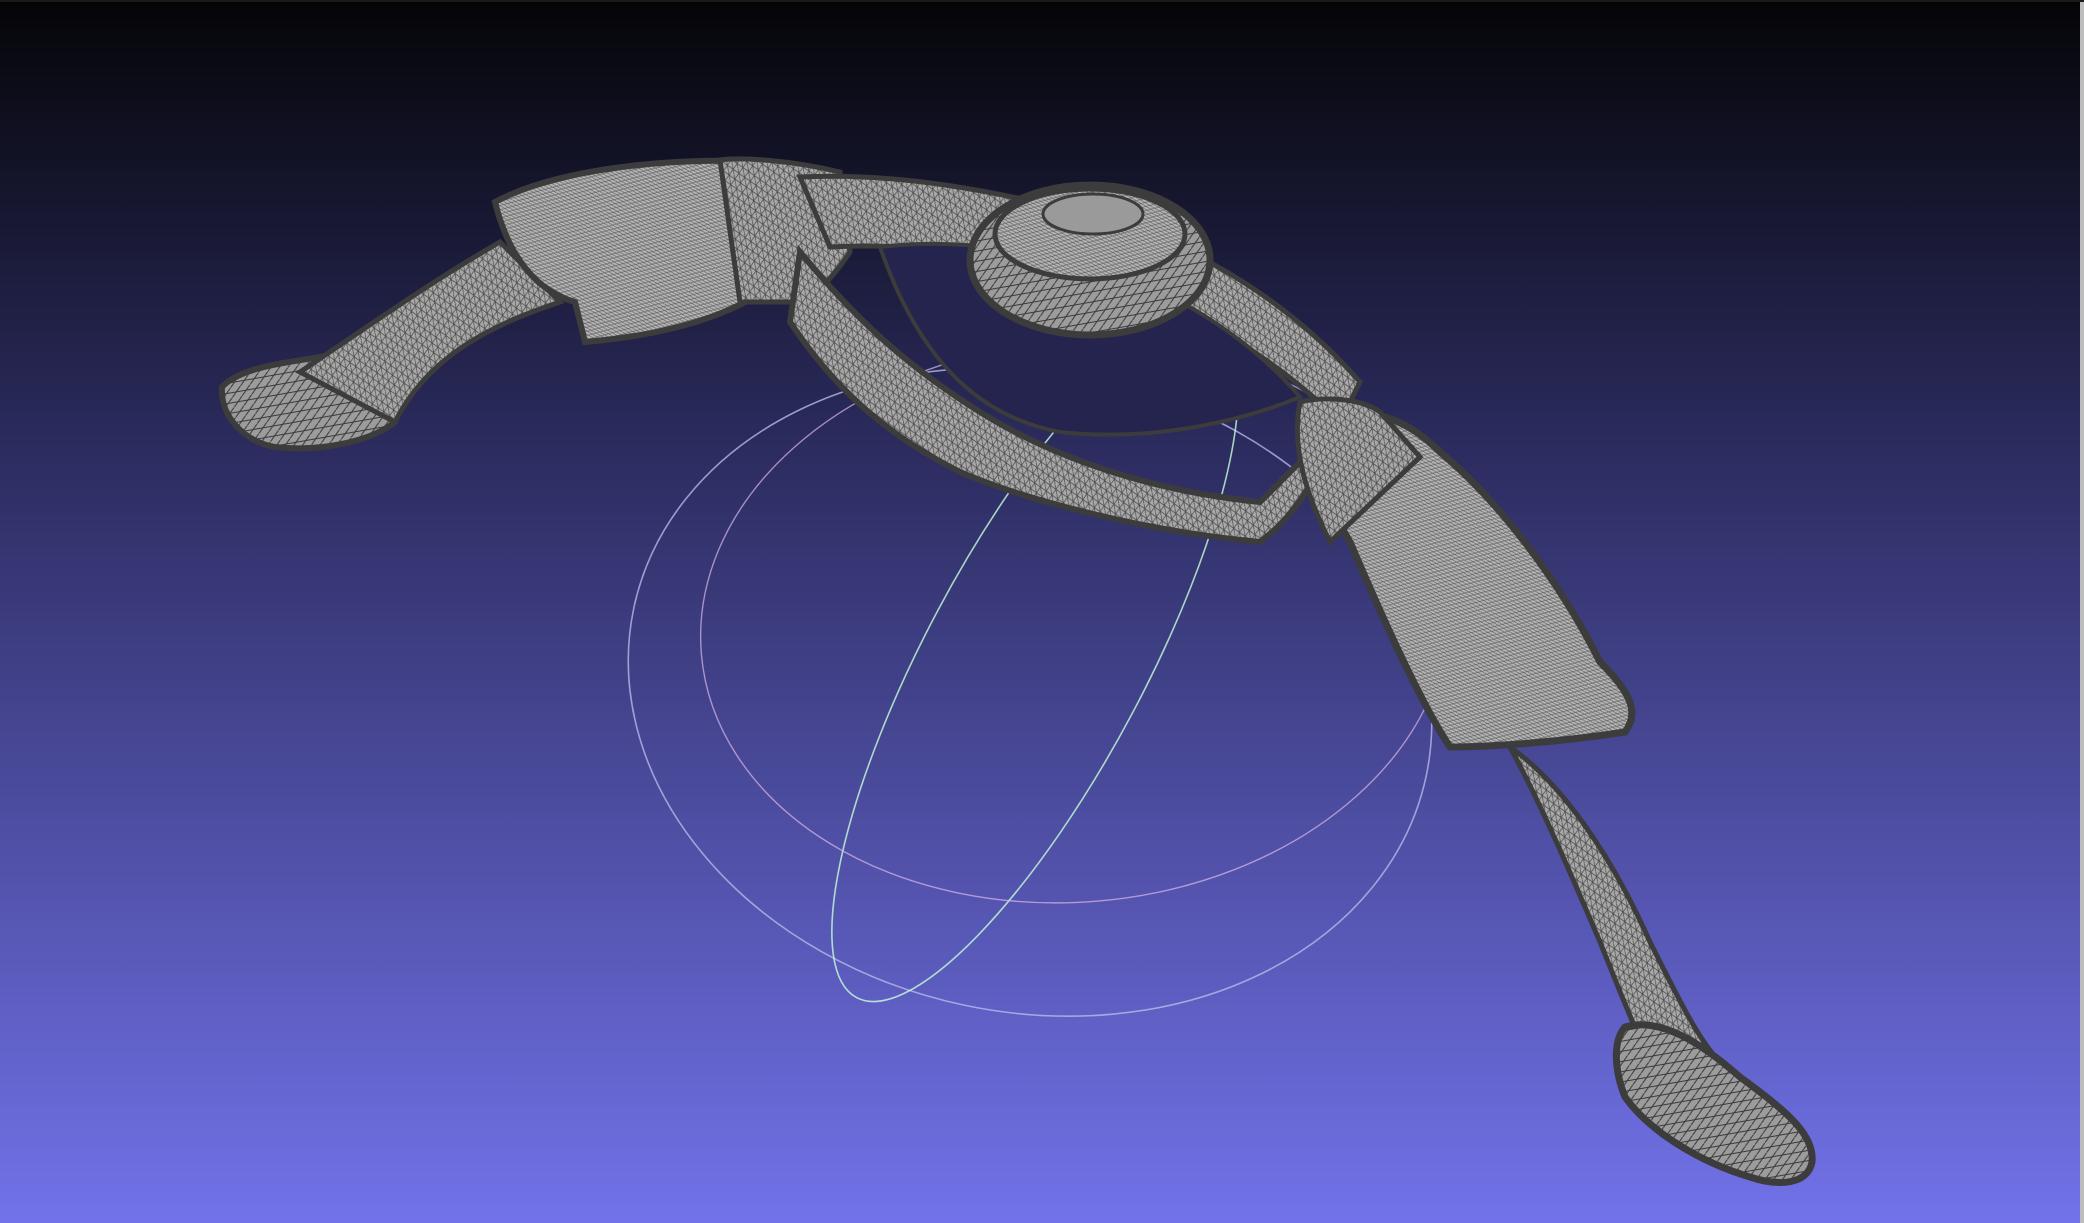 The image size is (2084, 1223). Describe the element at coordinates (1714, 1103) in the screenshot. I see `mesh-right-tip` at that location.